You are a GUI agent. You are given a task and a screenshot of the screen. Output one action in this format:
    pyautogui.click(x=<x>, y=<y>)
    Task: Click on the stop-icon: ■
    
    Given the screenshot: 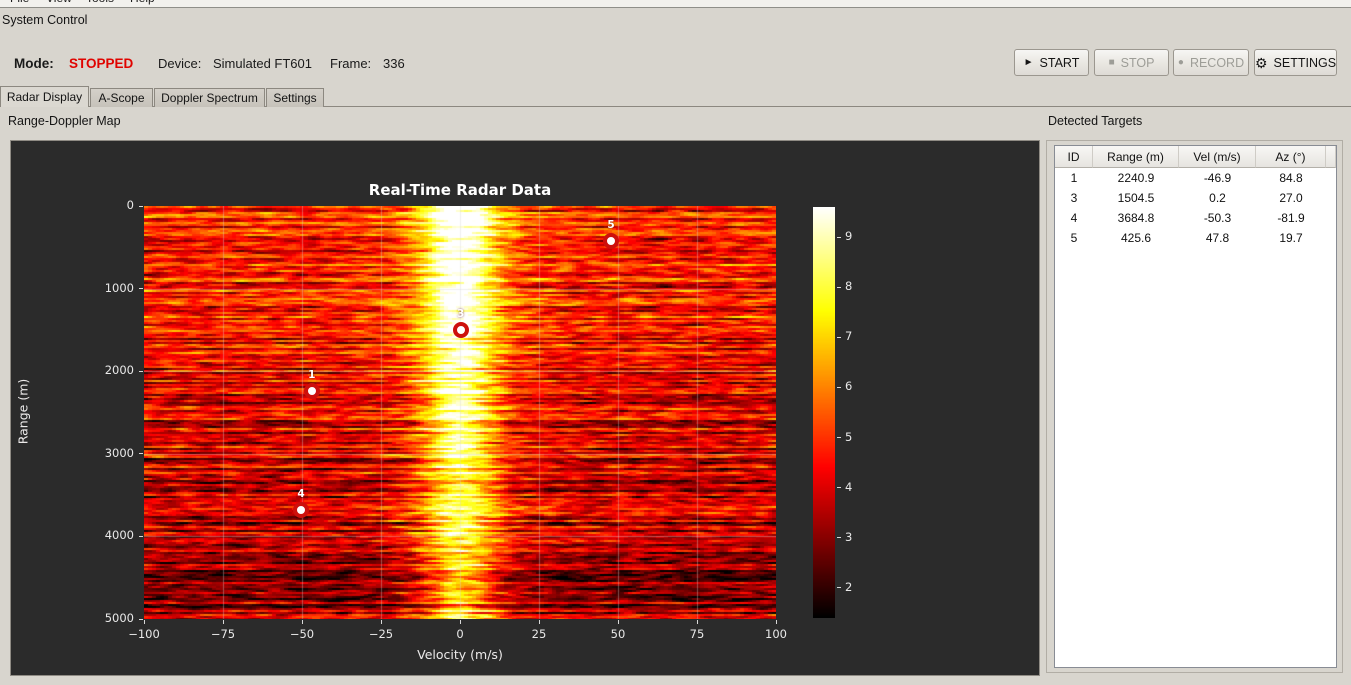 What is the action you would take?
    pyautogui.click(x=1111, y=62)
    